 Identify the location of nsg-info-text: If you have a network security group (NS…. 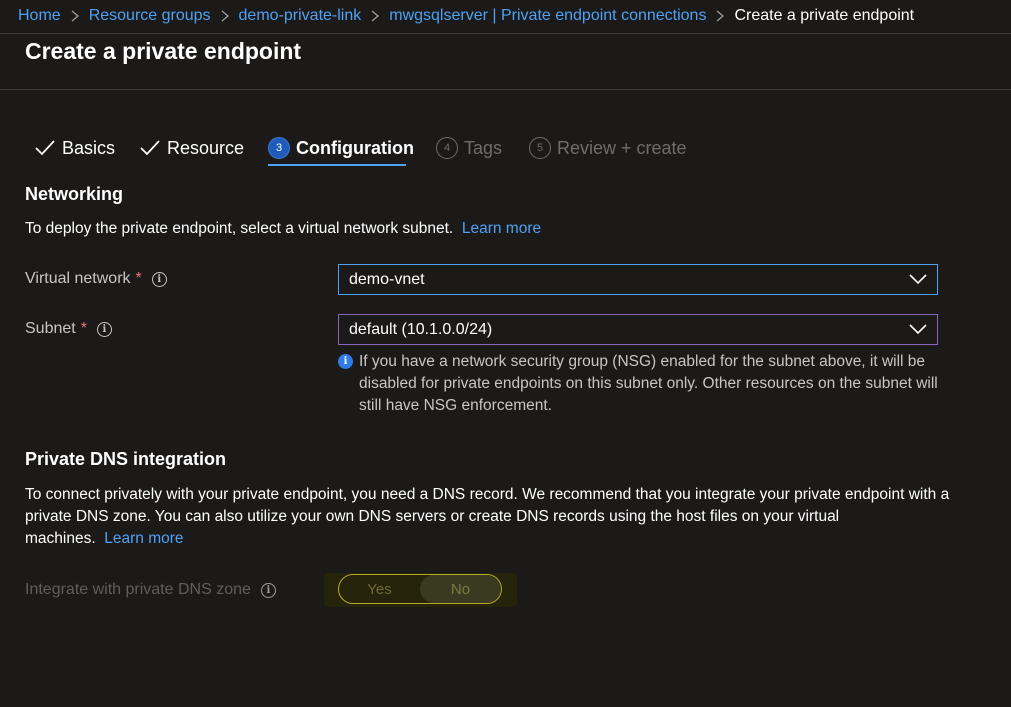
(648, 383).